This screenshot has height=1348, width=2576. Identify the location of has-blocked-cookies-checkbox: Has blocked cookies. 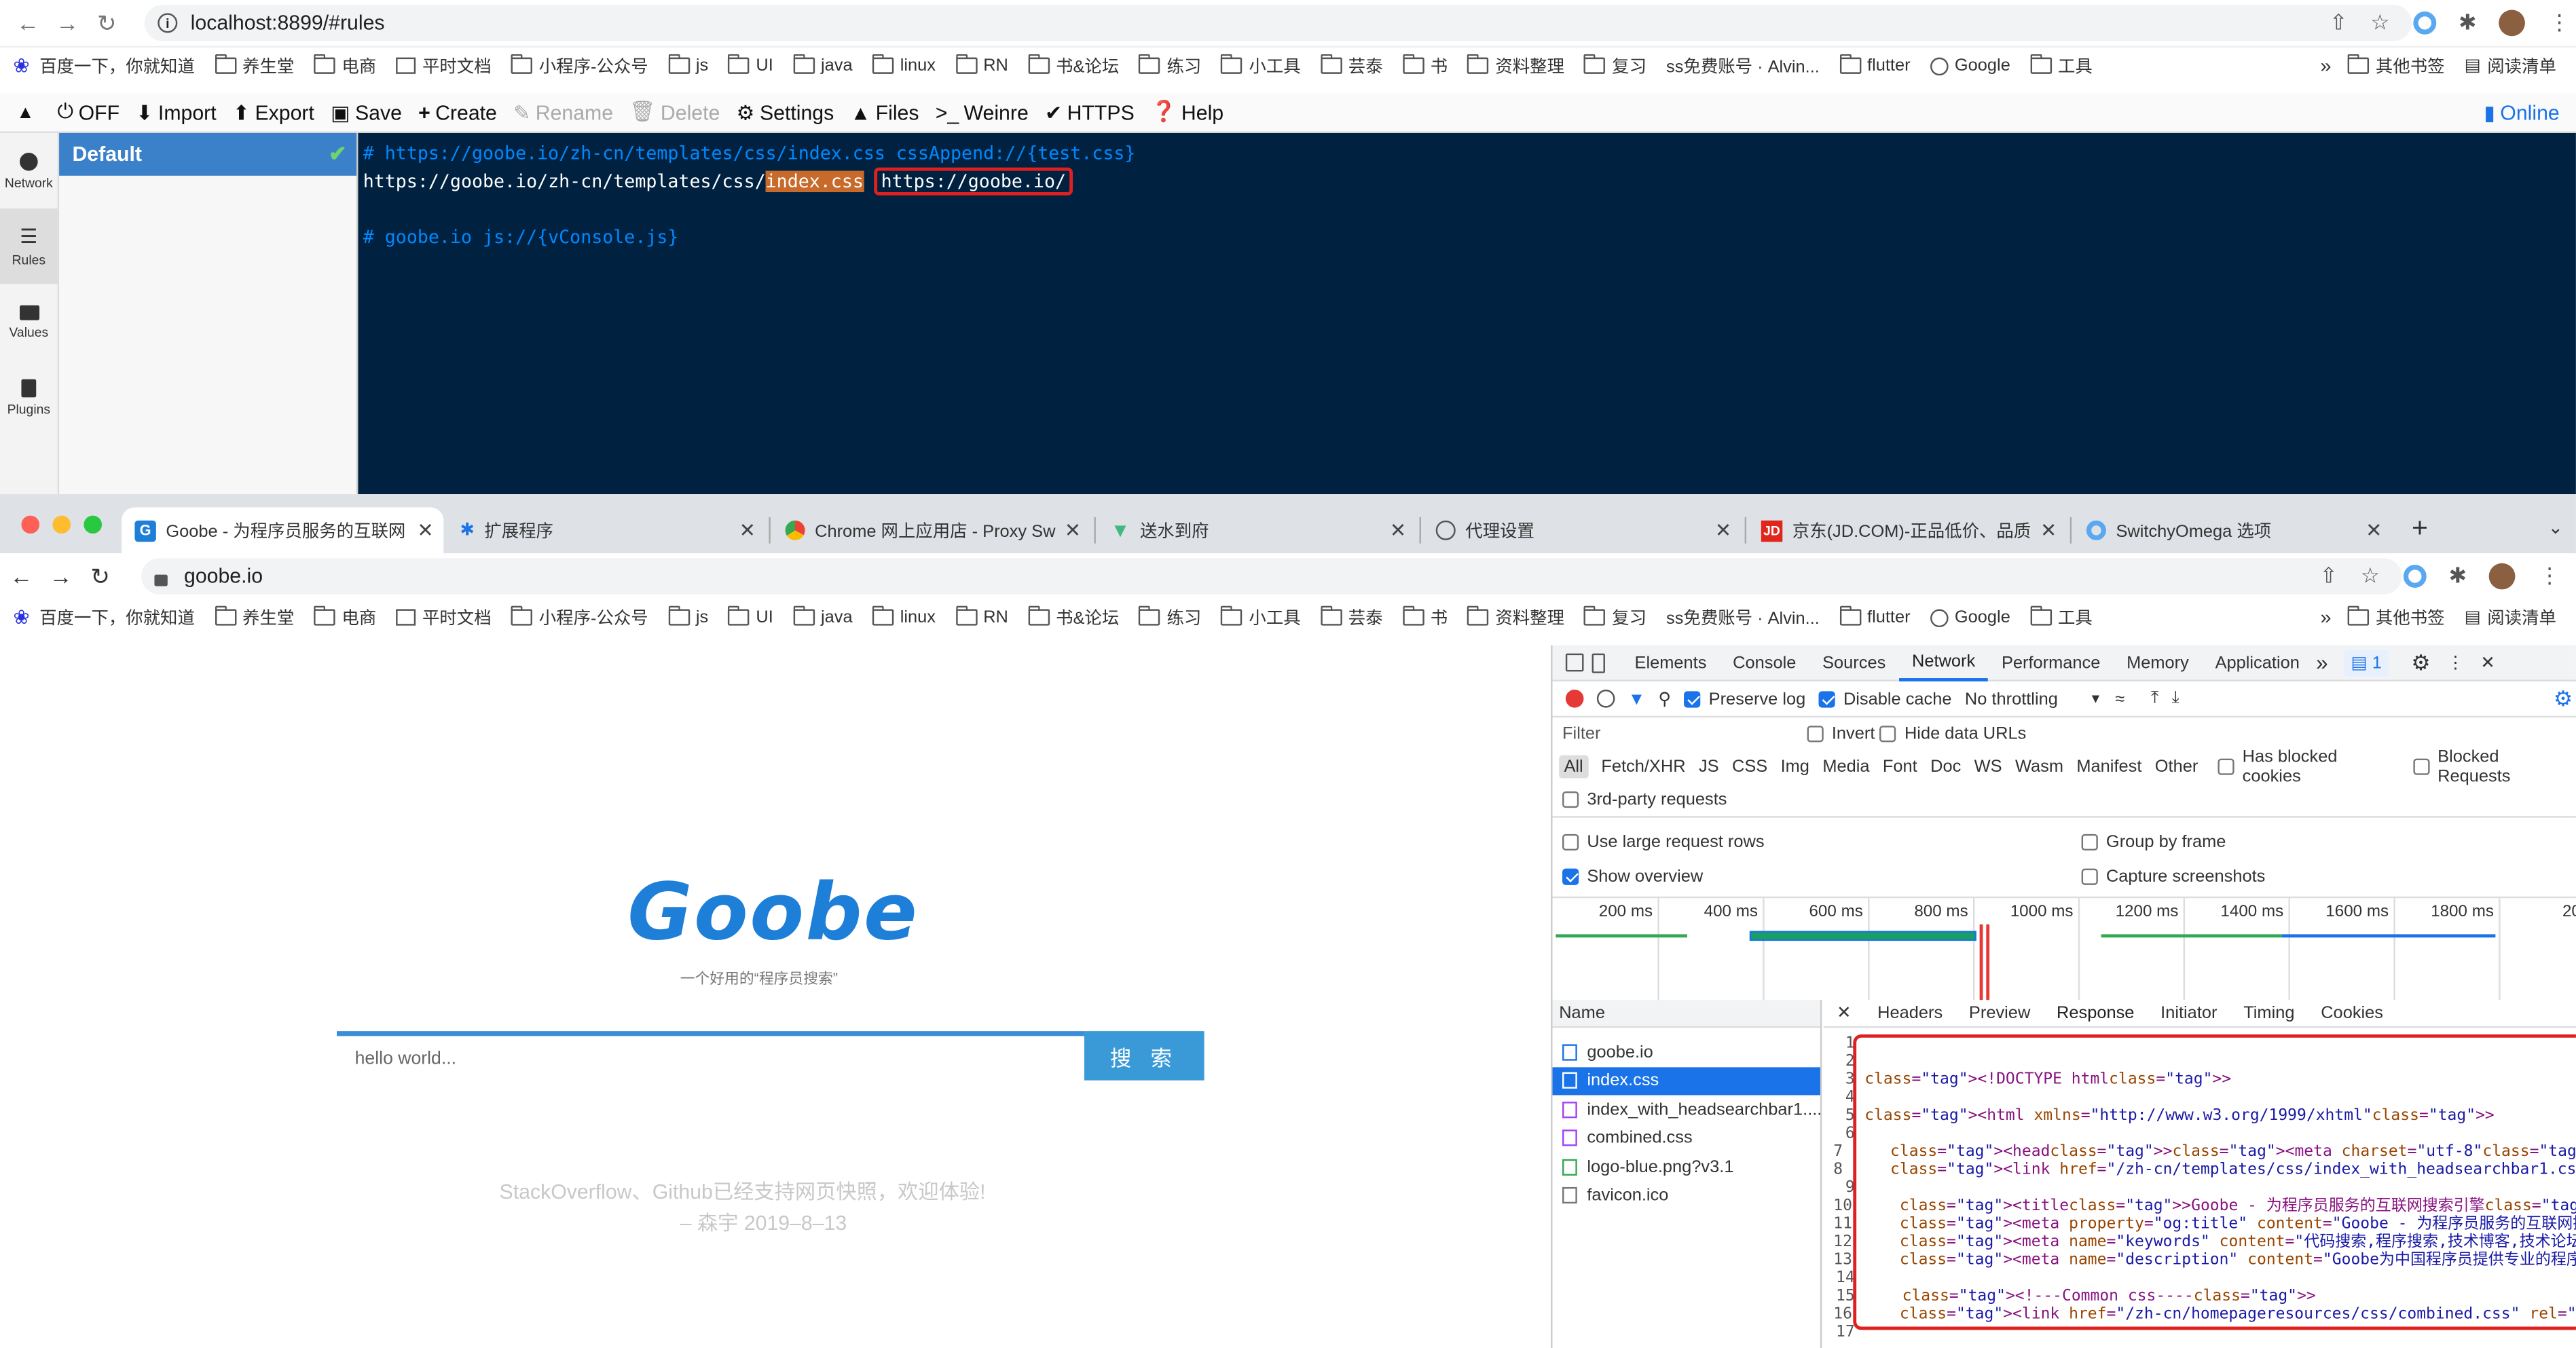
(2308, 767).